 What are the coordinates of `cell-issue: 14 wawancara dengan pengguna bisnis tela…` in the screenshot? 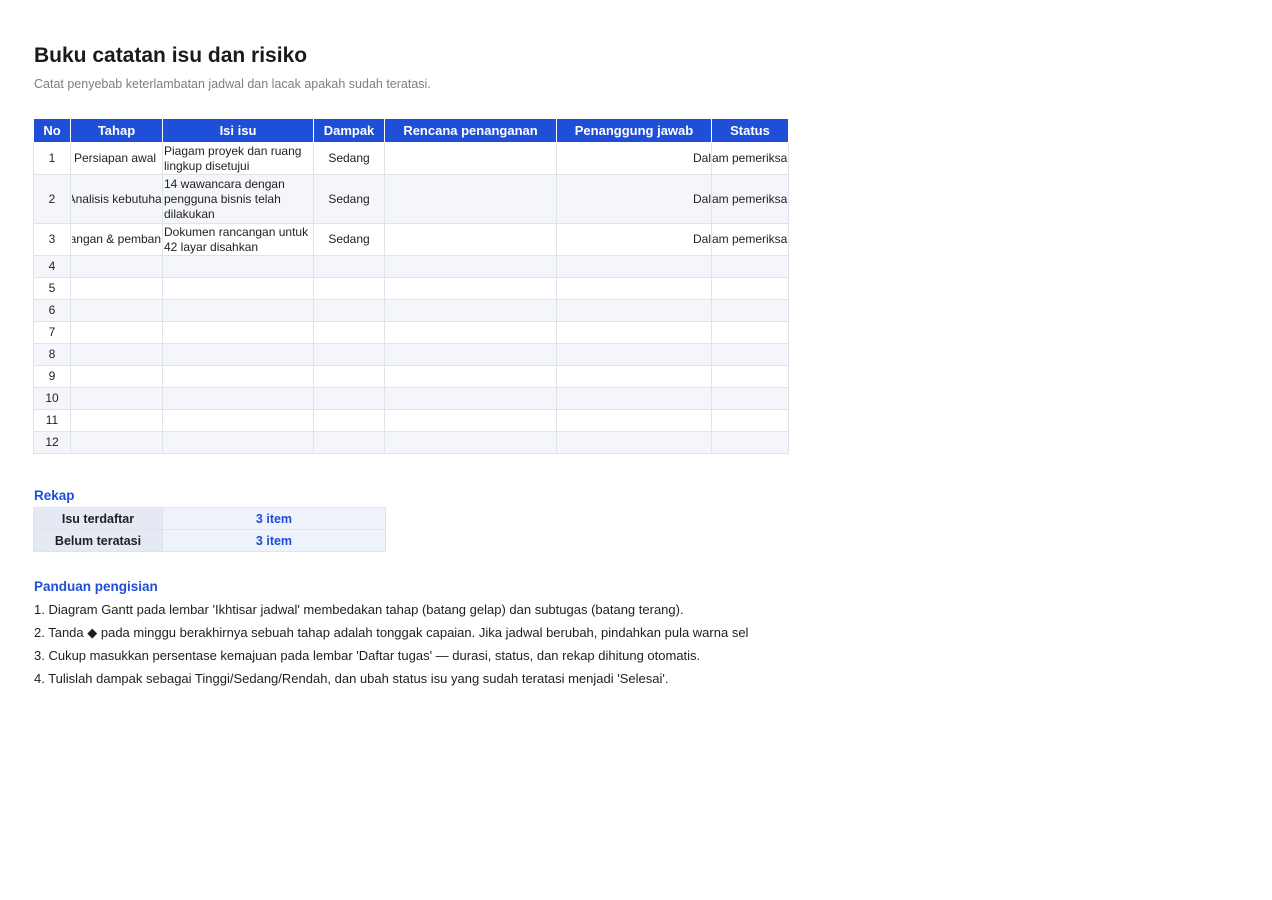 It's located at (238, 199).